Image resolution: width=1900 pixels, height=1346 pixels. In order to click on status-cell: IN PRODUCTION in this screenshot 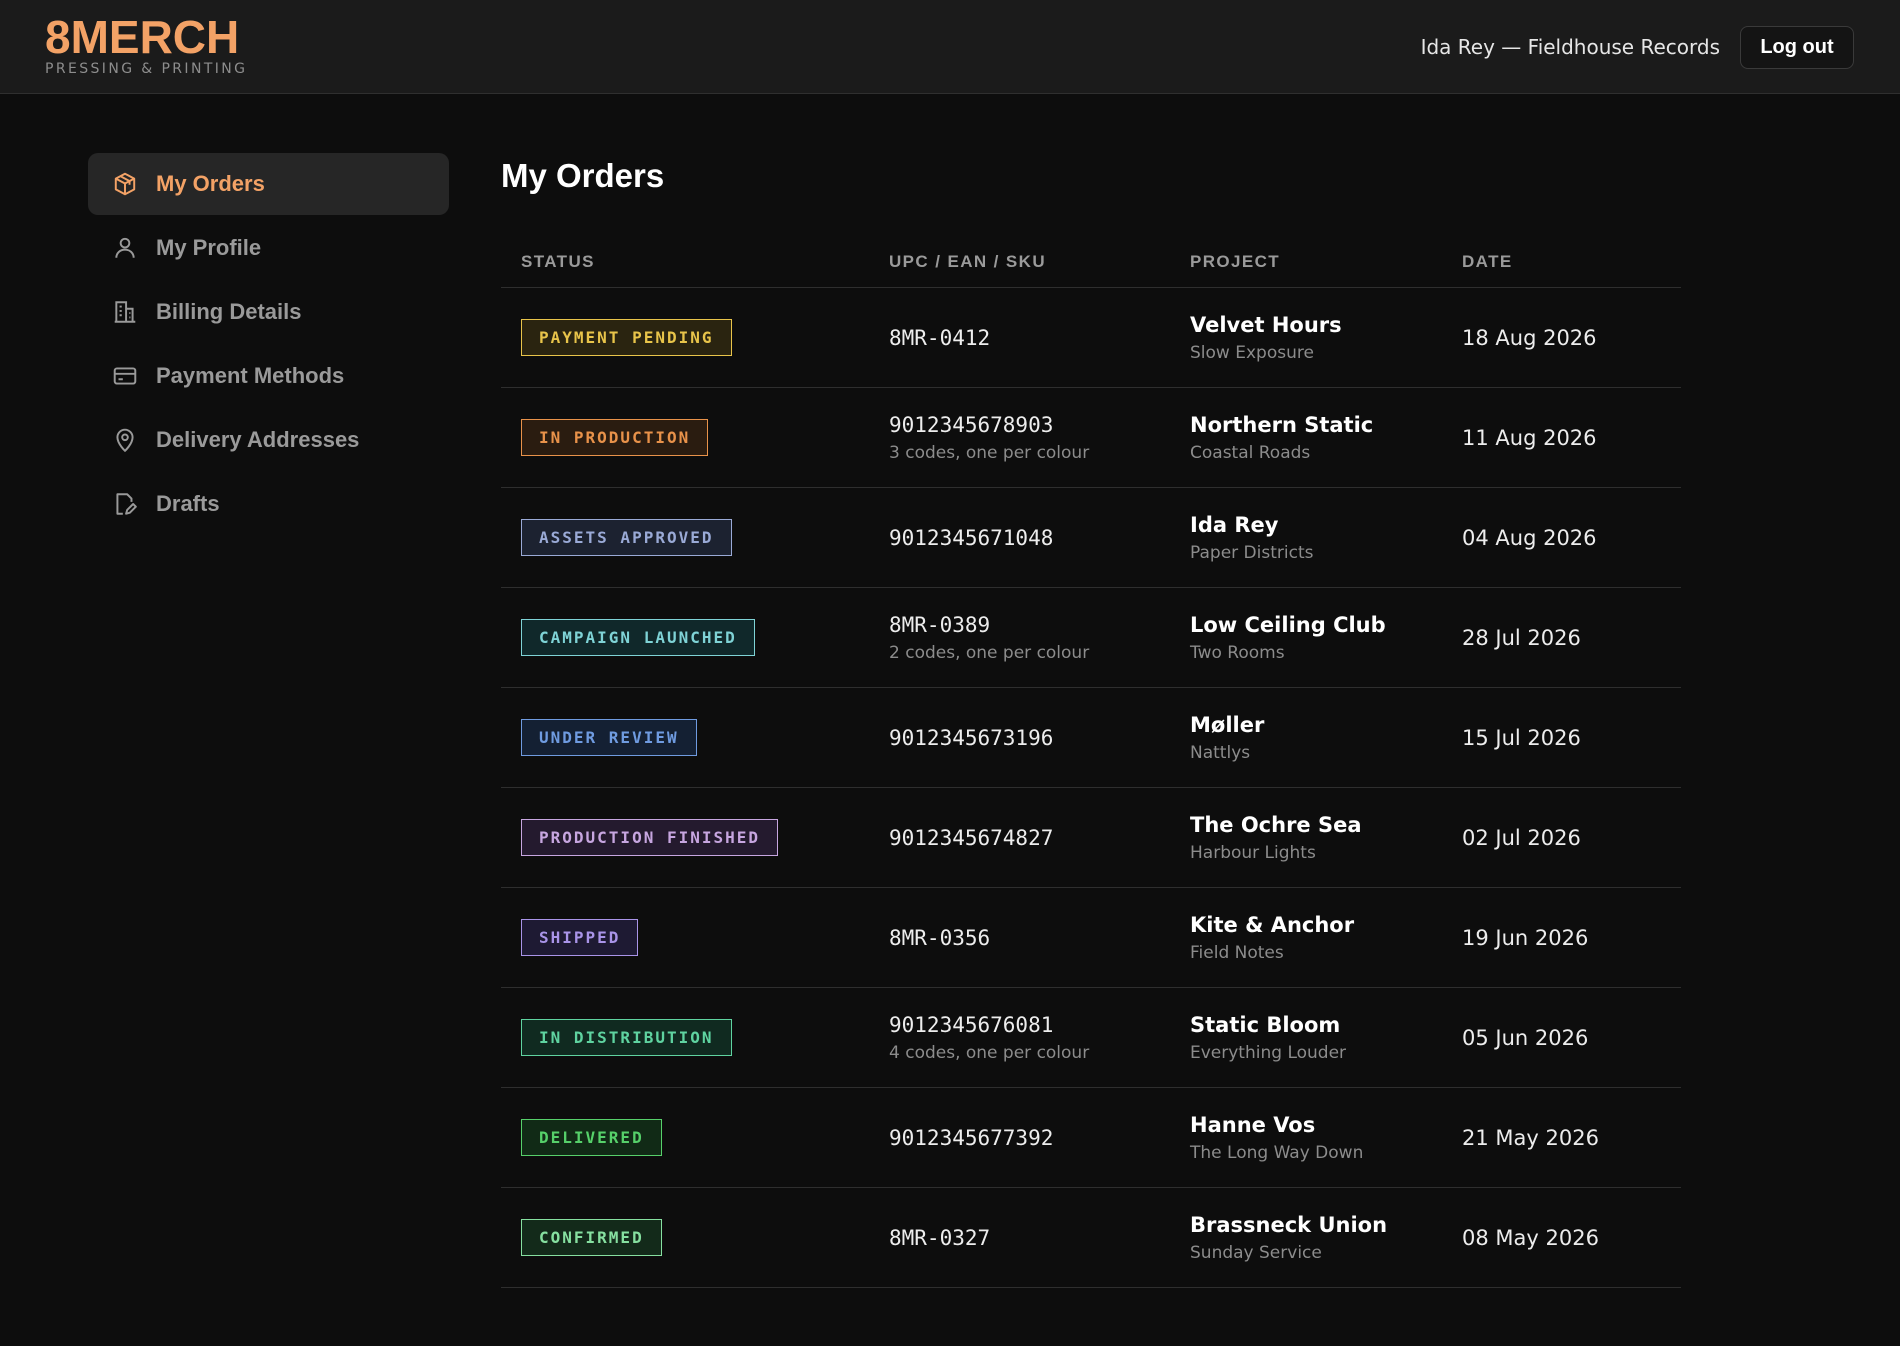, I will do `click(695, 437)`.